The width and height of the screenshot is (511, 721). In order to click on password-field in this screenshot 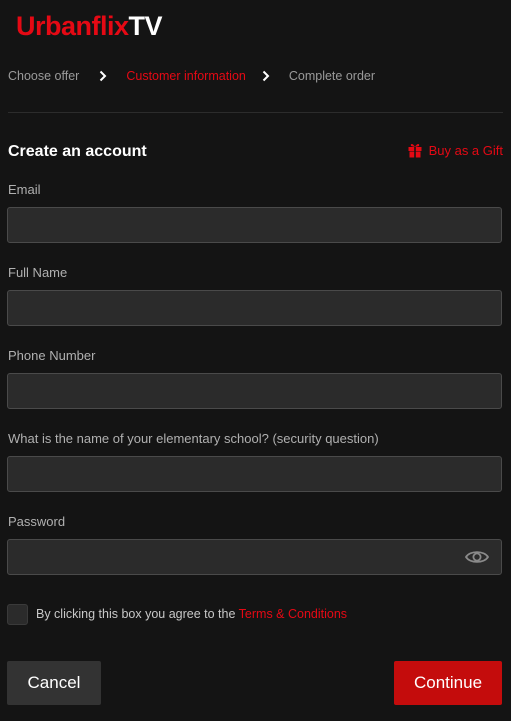, I will do `click(254, 557)`.